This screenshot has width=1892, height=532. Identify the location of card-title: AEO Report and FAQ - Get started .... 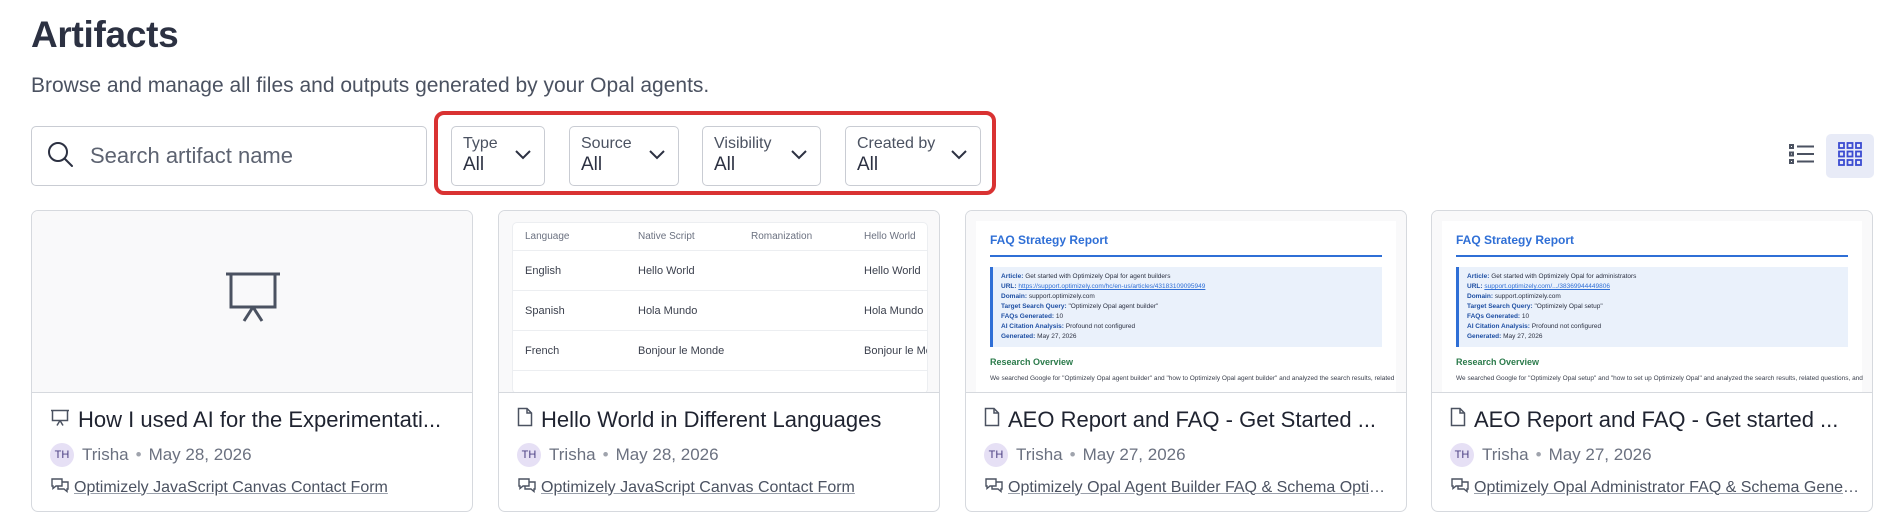
(1655, 420).